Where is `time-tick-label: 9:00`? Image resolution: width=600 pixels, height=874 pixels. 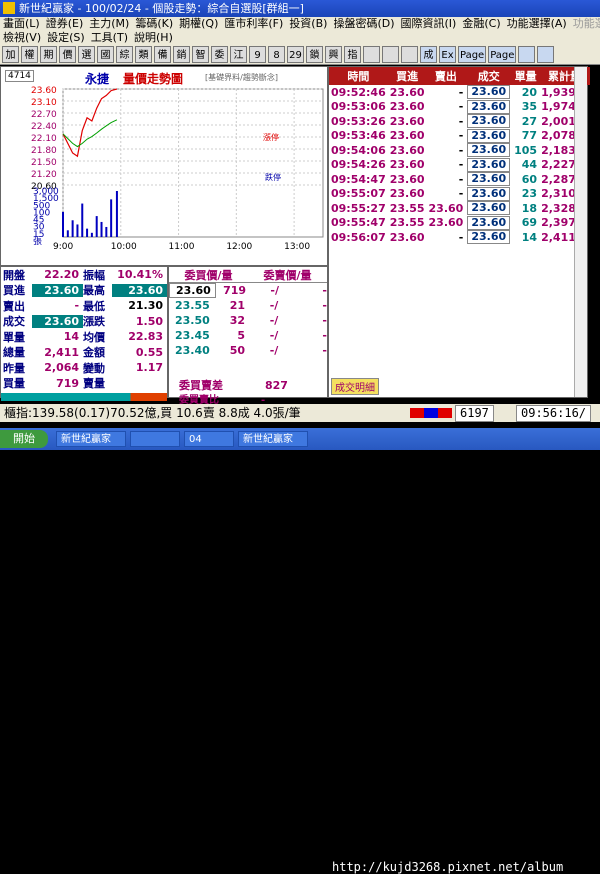
time-tick-label: 9:00 is located at coordinates (63, 247).